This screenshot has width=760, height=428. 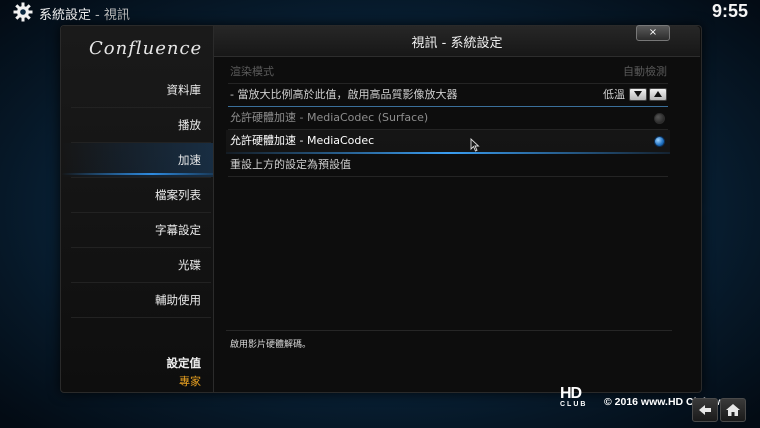 What do you see at coordinates (178, 195) in the screenshot?
I see `sidebar-item-label: 檔案列表` at bounding box center [178, 195].